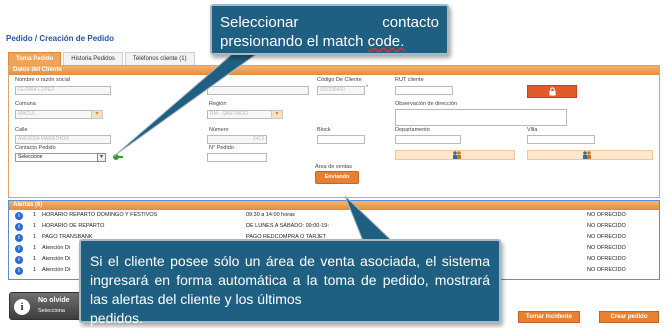  What do you see at coordinates (188, 103) in the screenshot?
I see `callout-pointer-top` at bounding box center [188, 103].